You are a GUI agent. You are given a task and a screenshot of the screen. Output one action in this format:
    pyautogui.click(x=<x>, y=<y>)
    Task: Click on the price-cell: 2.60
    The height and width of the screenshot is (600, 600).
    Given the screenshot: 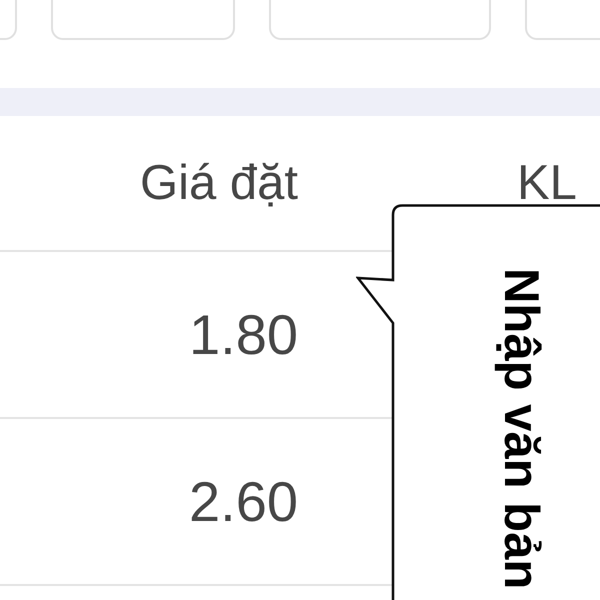 What is the action you would take?
    pyautogui.click(x=243, y=502)
    